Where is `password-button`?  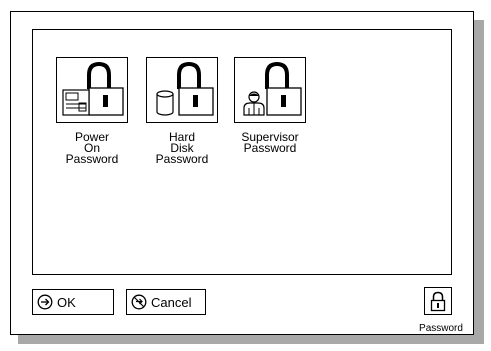
password-button is located at coordinates (438, 301).